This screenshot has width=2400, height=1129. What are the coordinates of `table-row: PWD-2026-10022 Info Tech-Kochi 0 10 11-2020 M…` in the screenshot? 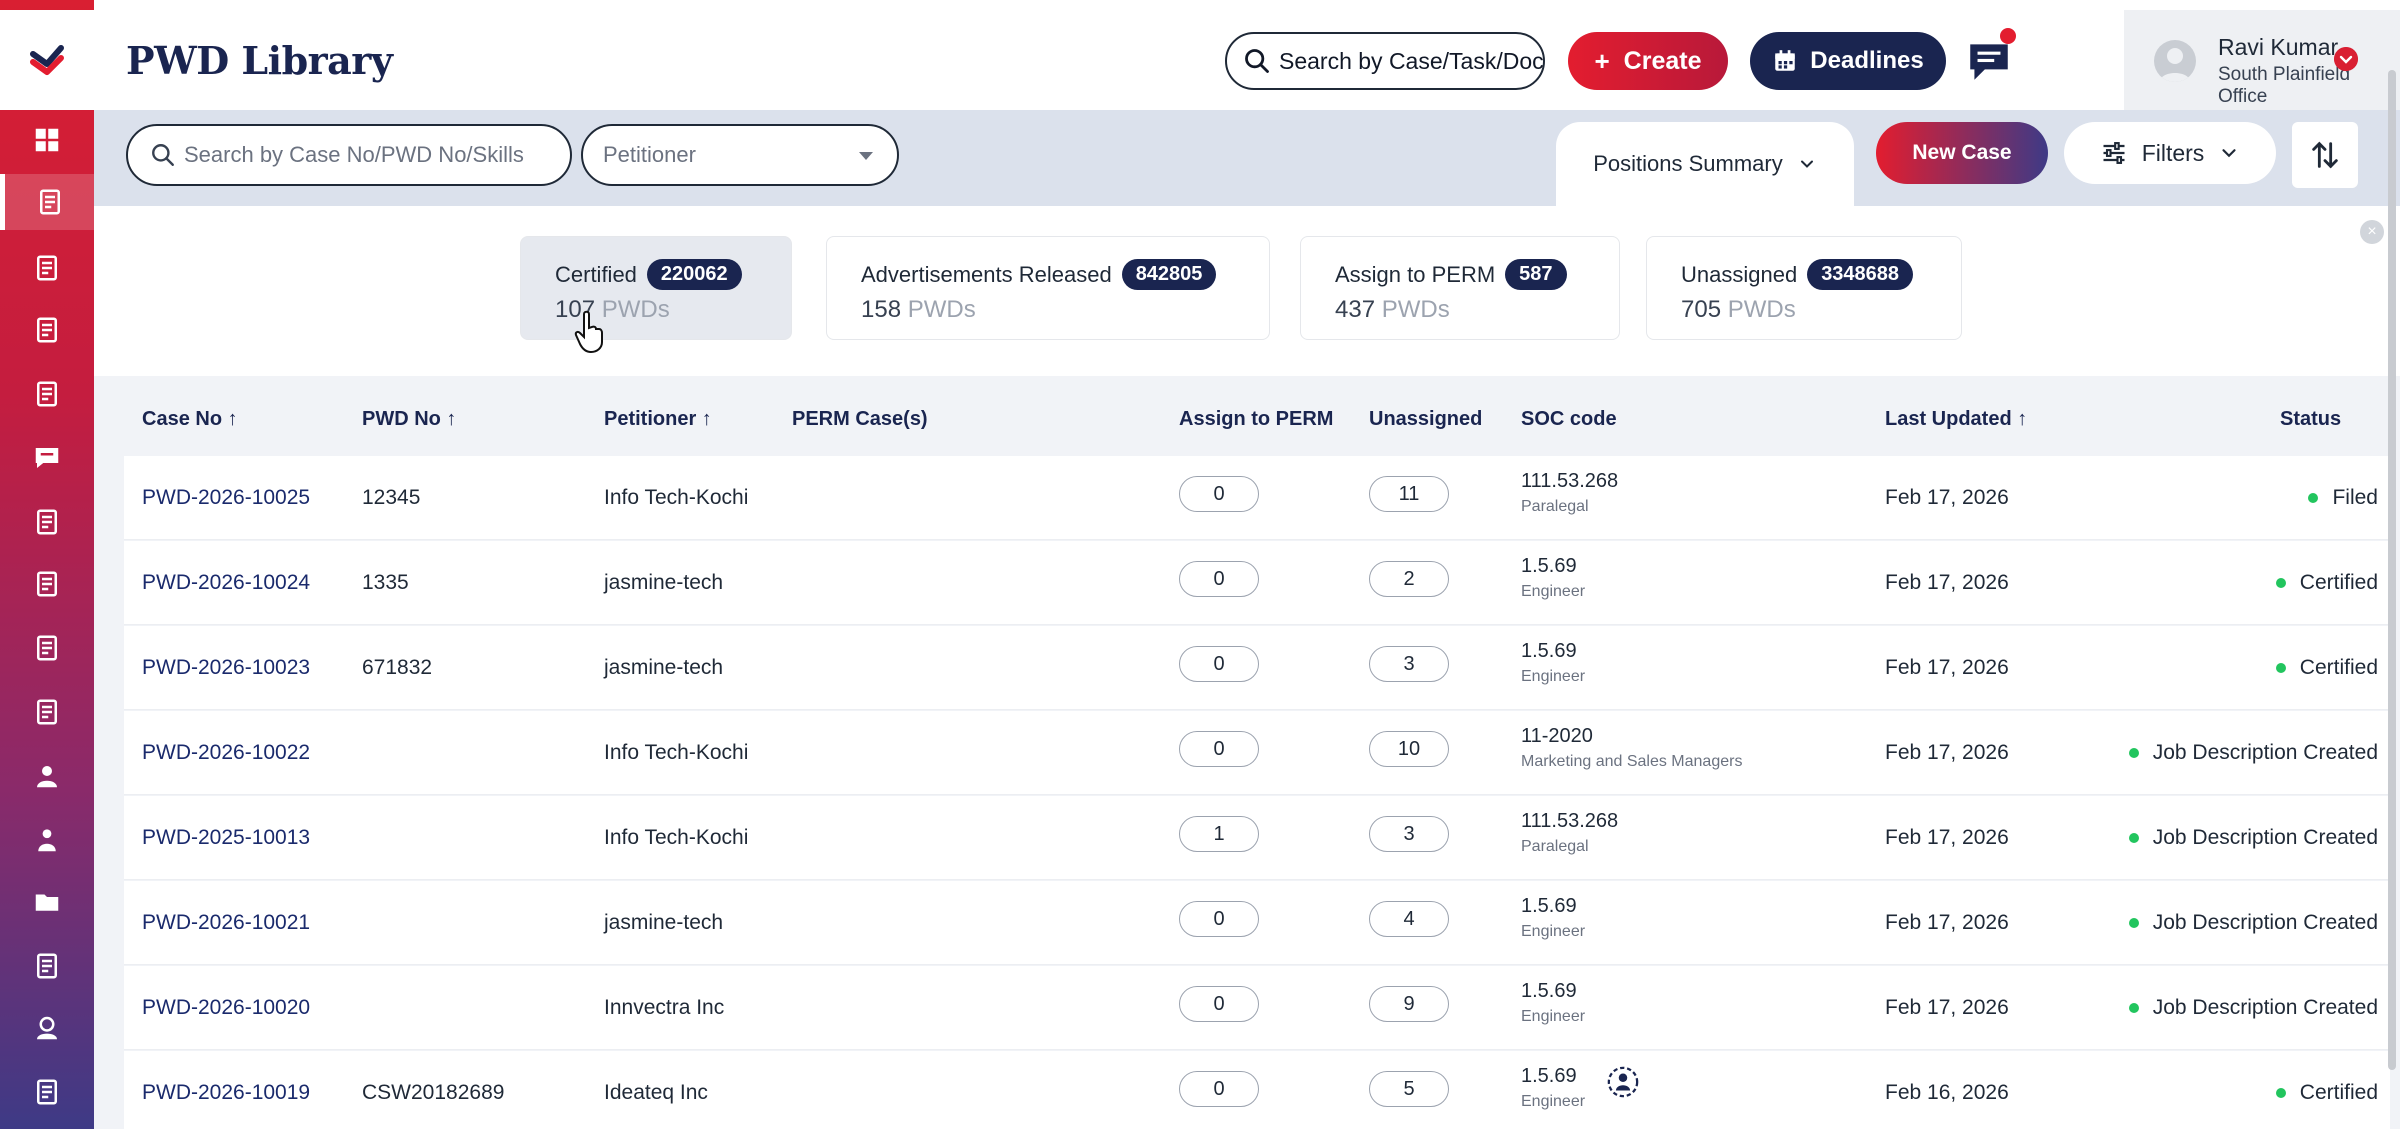 It's located at (1257, 753).